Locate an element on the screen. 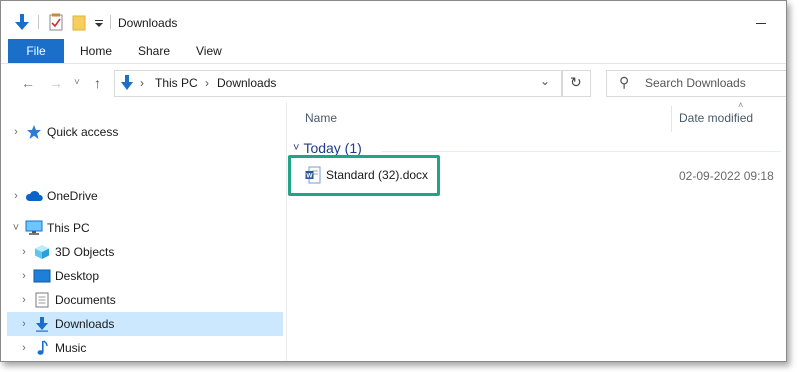 The width and height of the screenshot is (799, 372). breadcrumb-this-pc: This PC is located at coordinates (176, 83).